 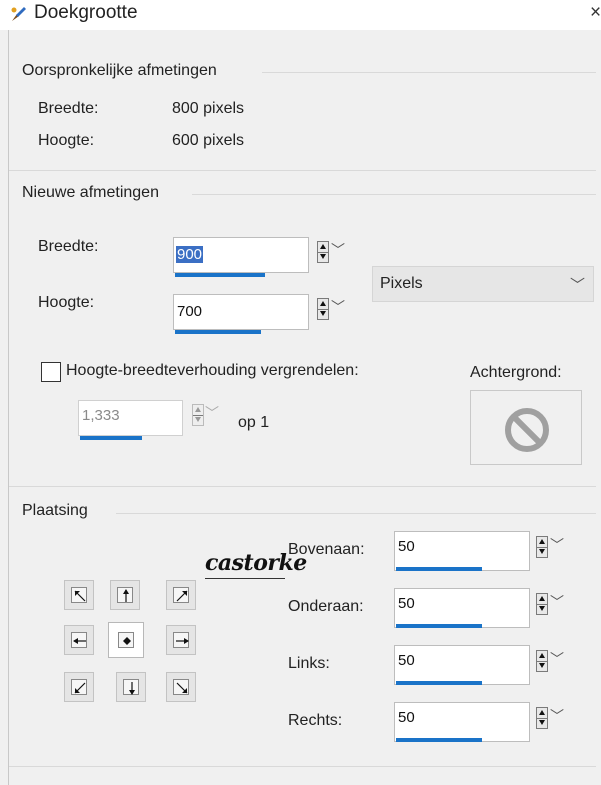 I want to click on background-color-swatch, so click(x=526, y=427).